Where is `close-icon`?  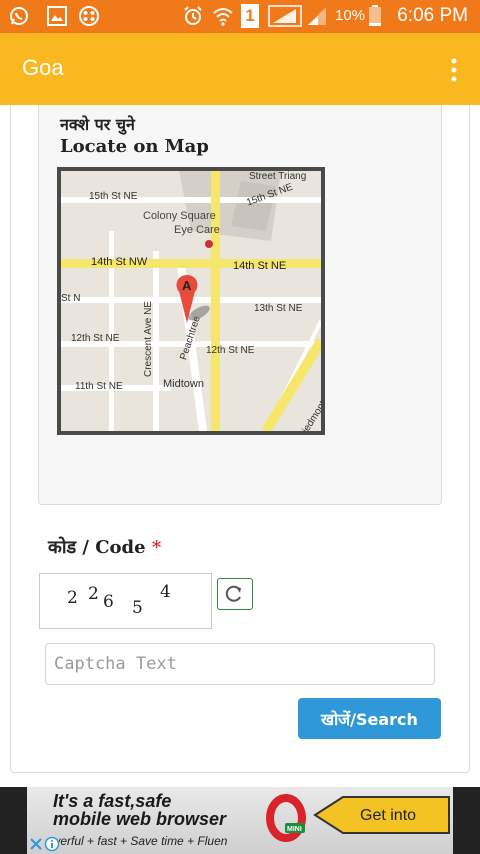
close-icon is located at coordinates (36, 844).